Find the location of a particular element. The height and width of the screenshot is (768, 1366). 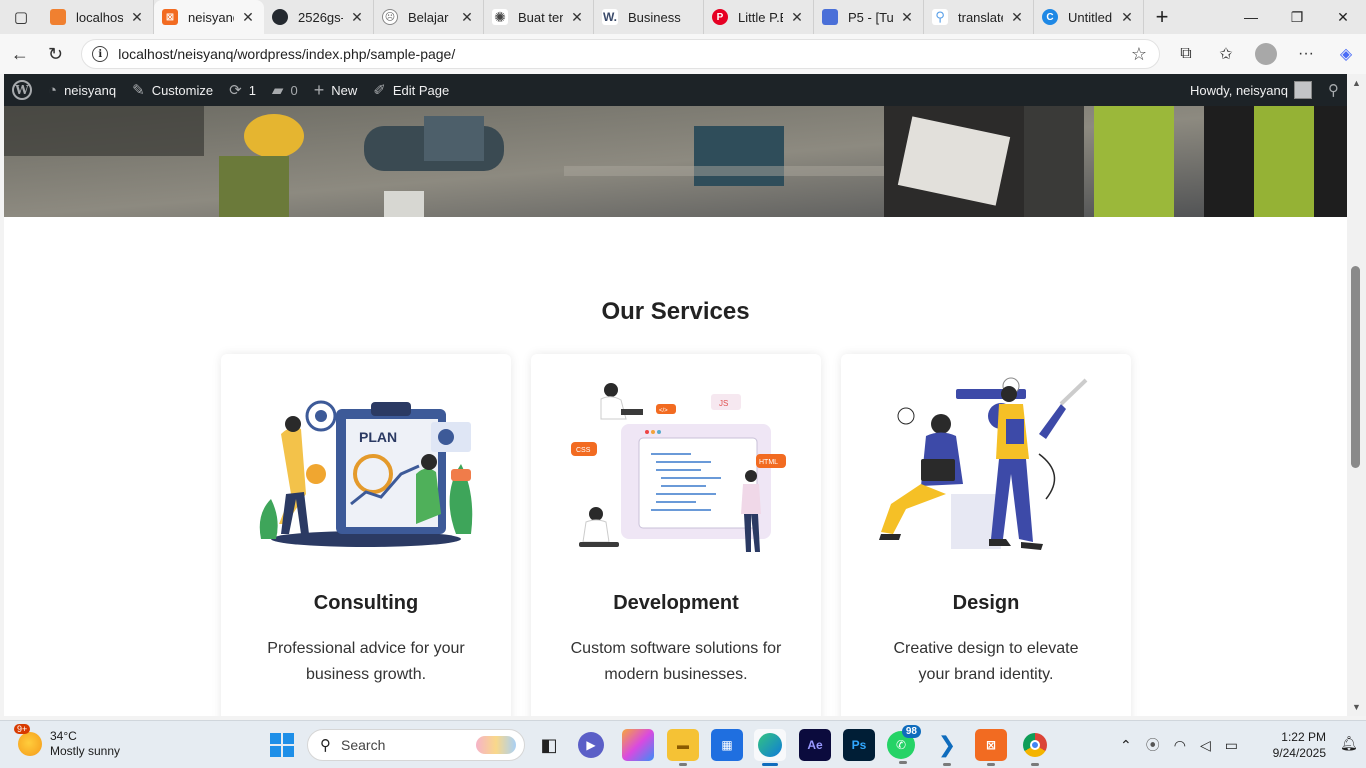

store-icon: ▦ is located at coordinates (727, 745).